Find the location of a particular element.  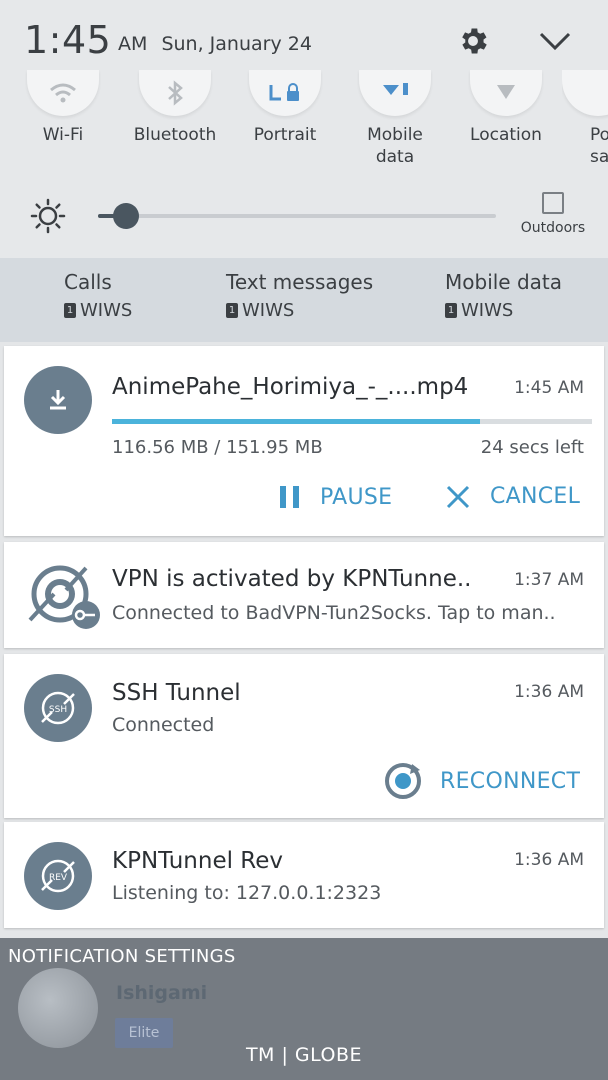

toggle-location: Location is located at coordinates (506, 108).